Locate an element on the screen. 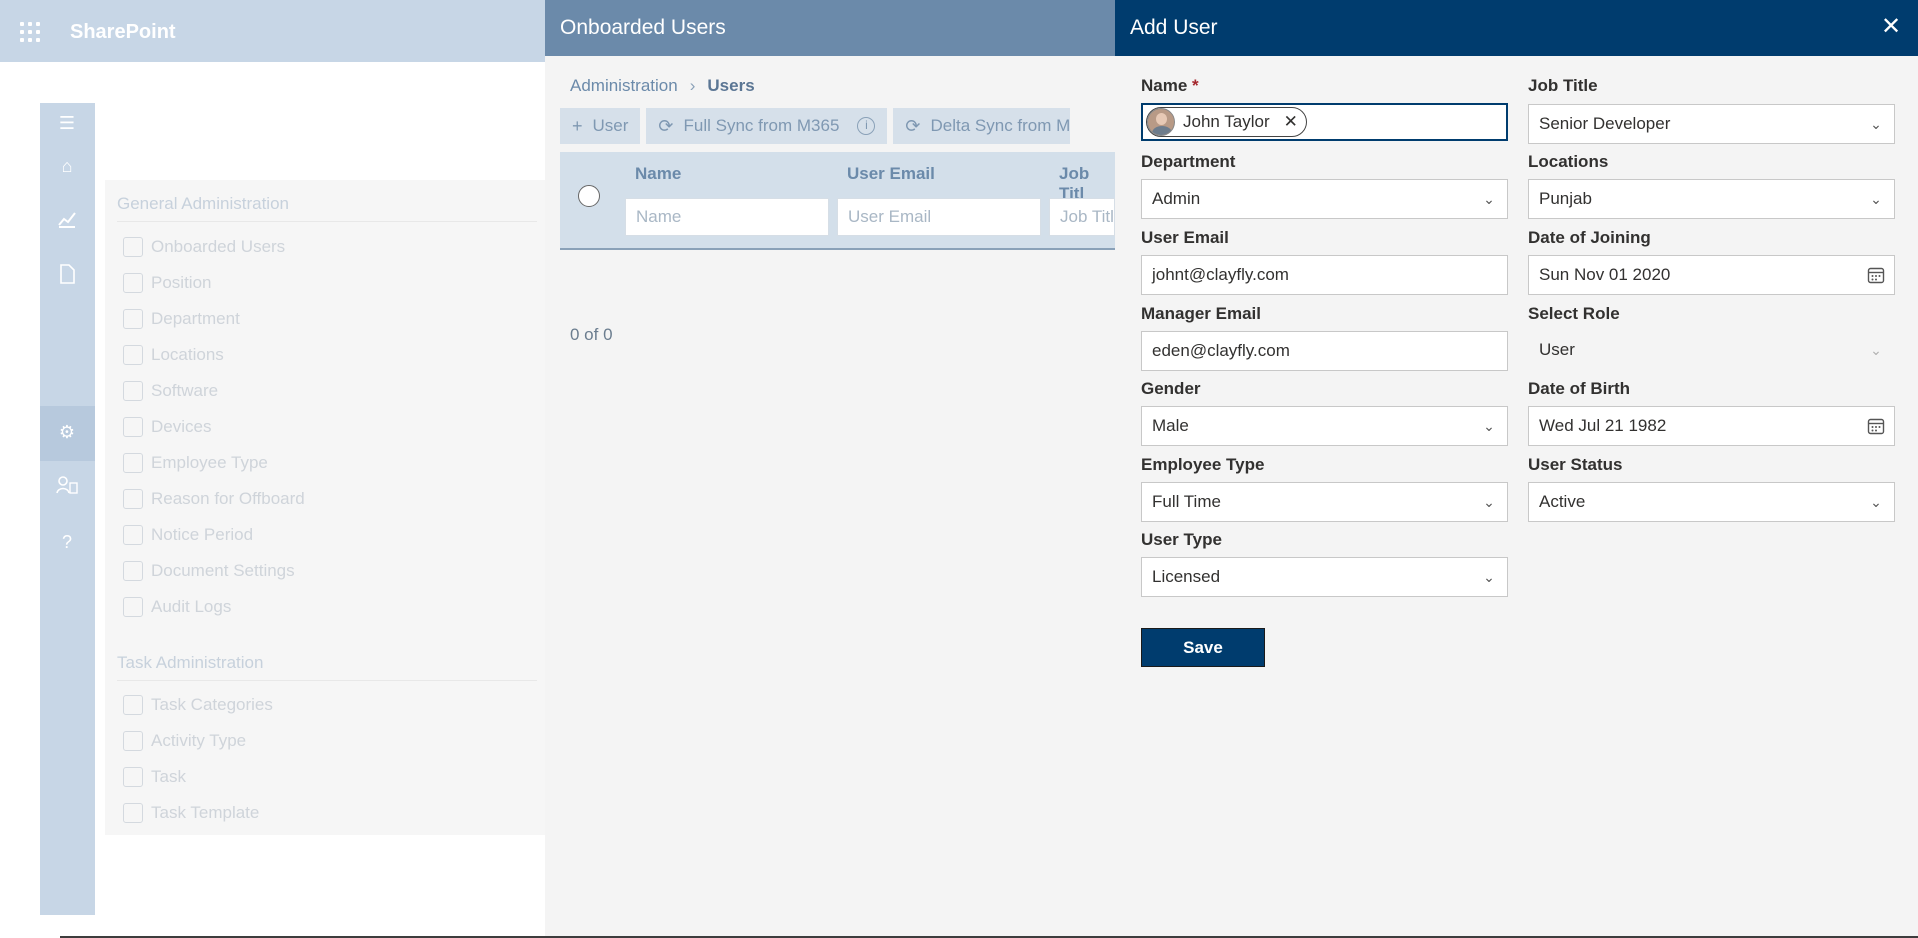 Image resolution: width=1918 pixels, height=938 pixels. user-email-filter-input: User Email is located at coordinates (939, 217).